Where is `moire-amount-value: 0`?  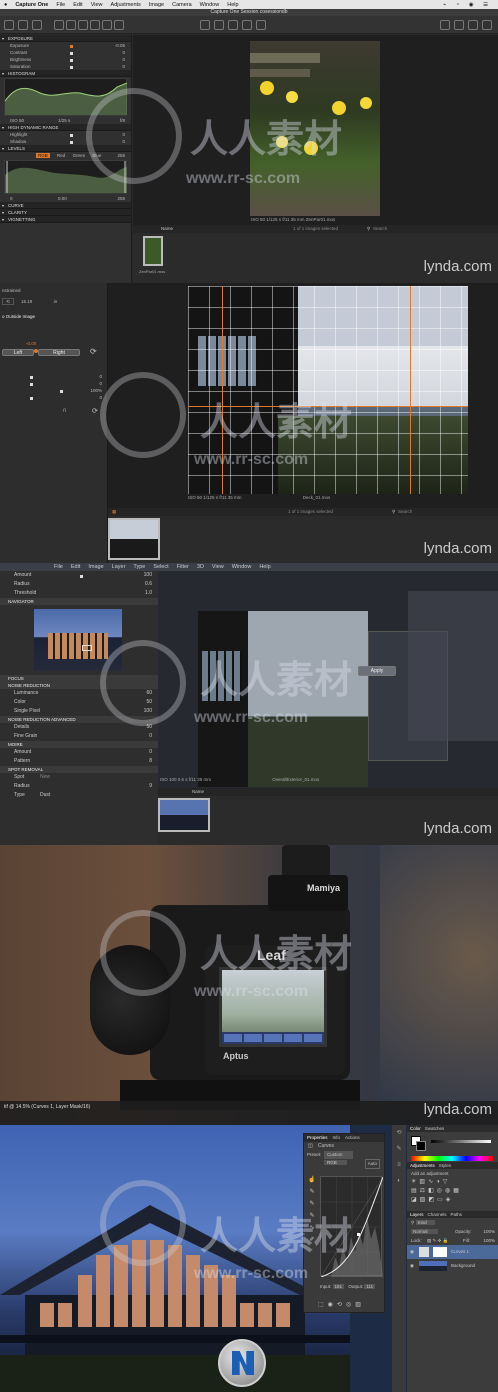 moire-amount-value: 0 is located at coordinates (150, 752).